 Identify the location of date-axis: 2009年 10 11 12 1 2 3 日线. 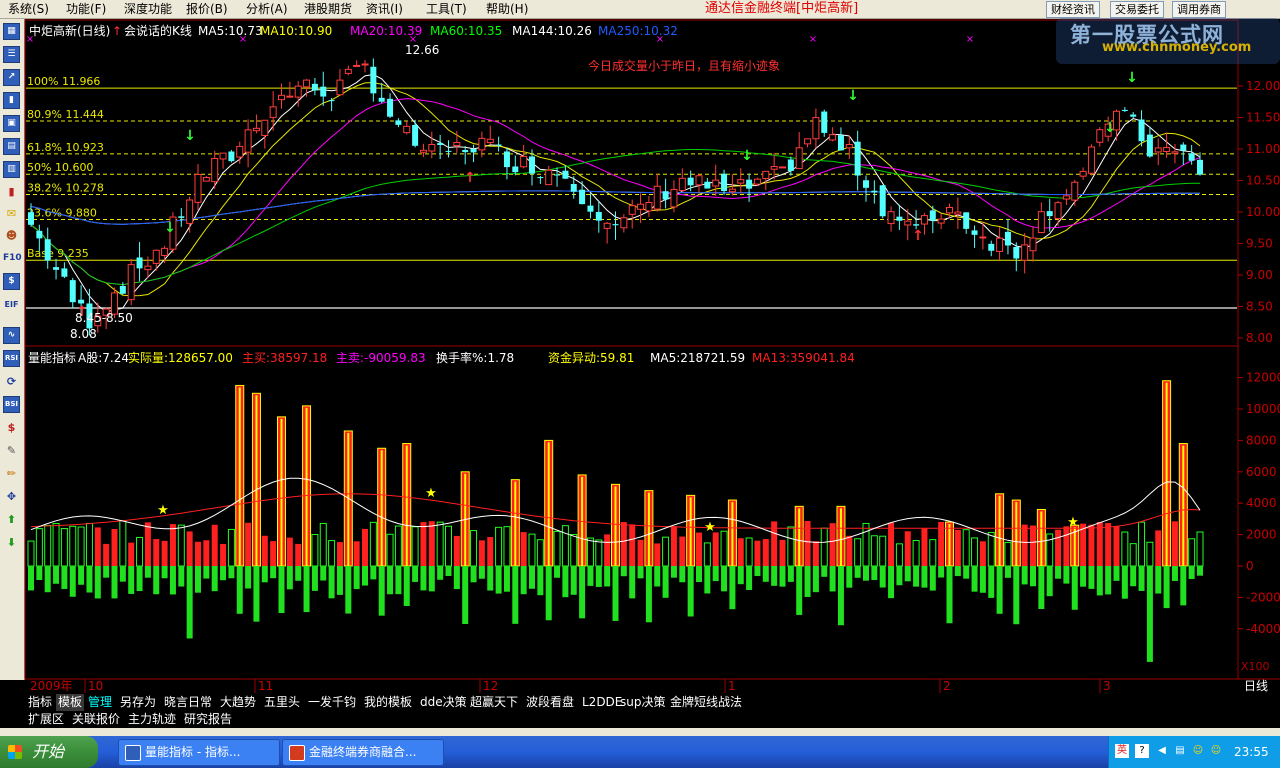
(649, 686).